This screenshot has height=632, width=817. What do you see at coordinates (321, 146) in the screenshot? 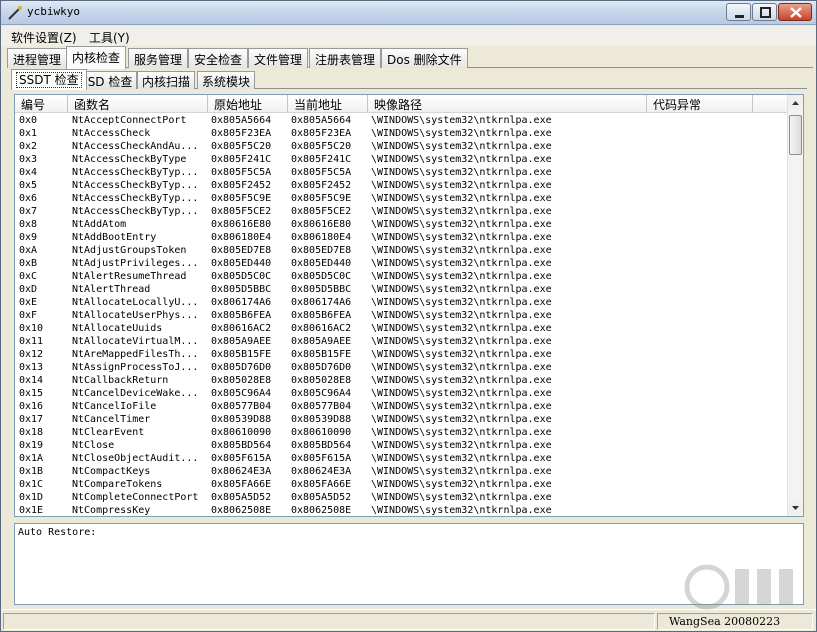
I see `cell-current-address: 0x805F5C20` at bounding box center [321, 146].